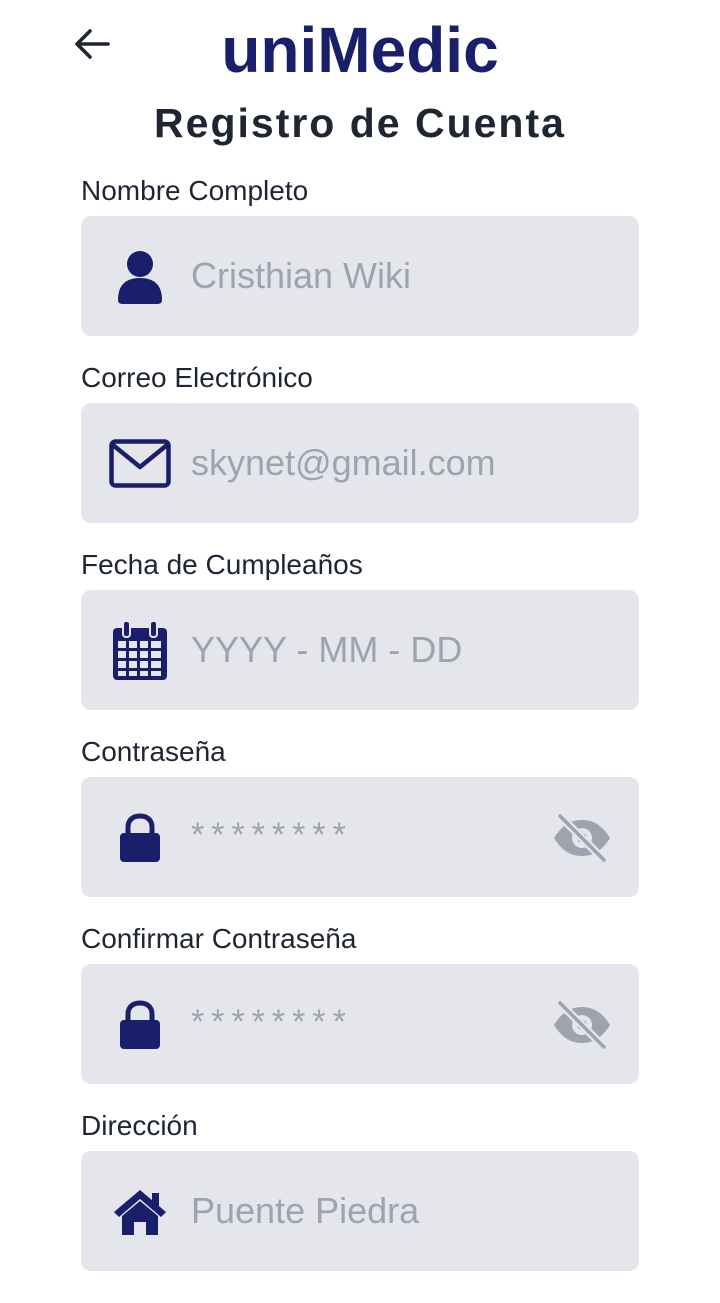  I want to click on email-placeholder: skynet@gmail.com, so click(343, 462).